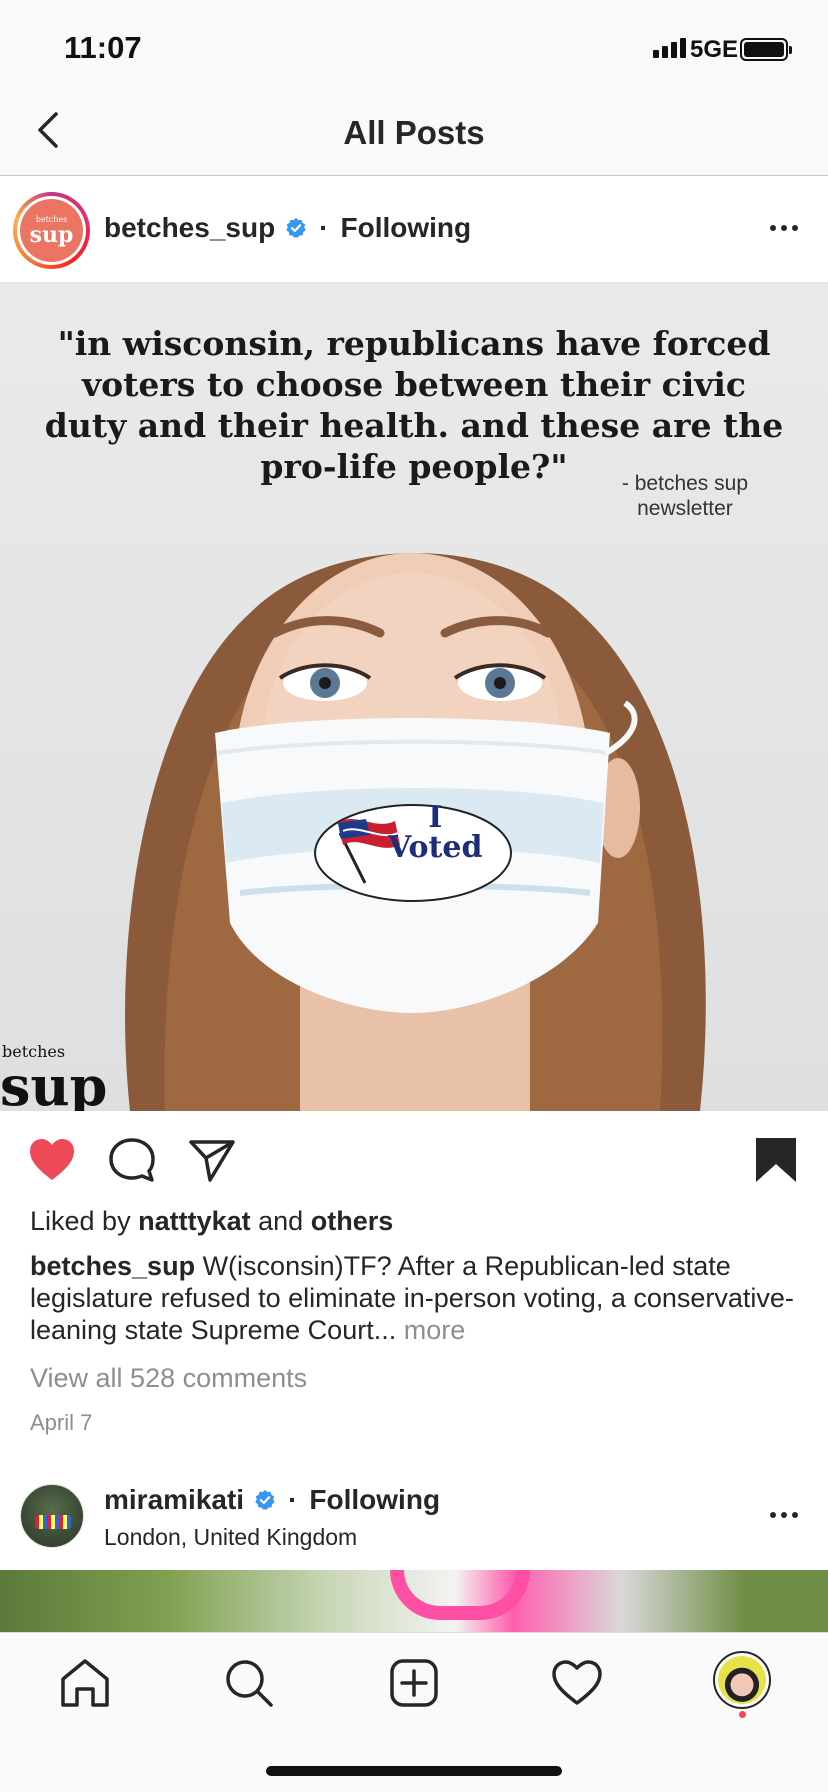  Describe the element at coordinates (132, 1160) in the screenshot. I see `comment-bubble-icon` at that location.